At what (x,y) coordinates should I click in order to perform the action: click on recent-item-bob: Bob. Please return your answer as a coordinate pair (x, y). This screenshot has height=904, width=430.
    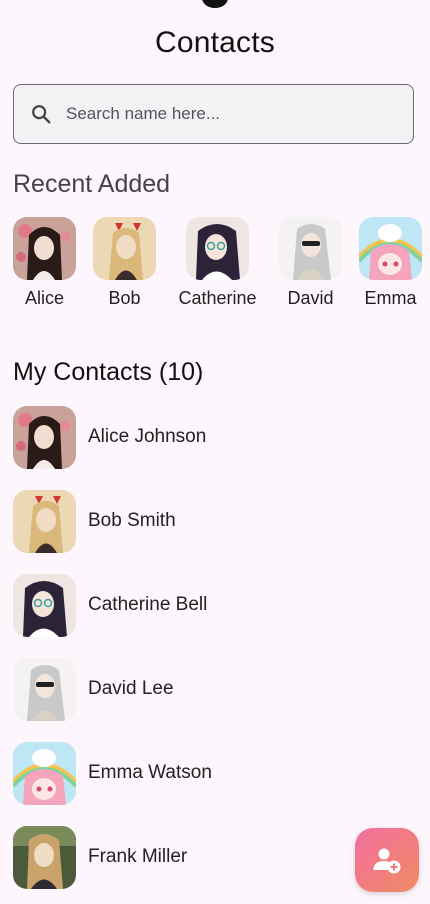
    Looking at the image, I should click on (124, 263).